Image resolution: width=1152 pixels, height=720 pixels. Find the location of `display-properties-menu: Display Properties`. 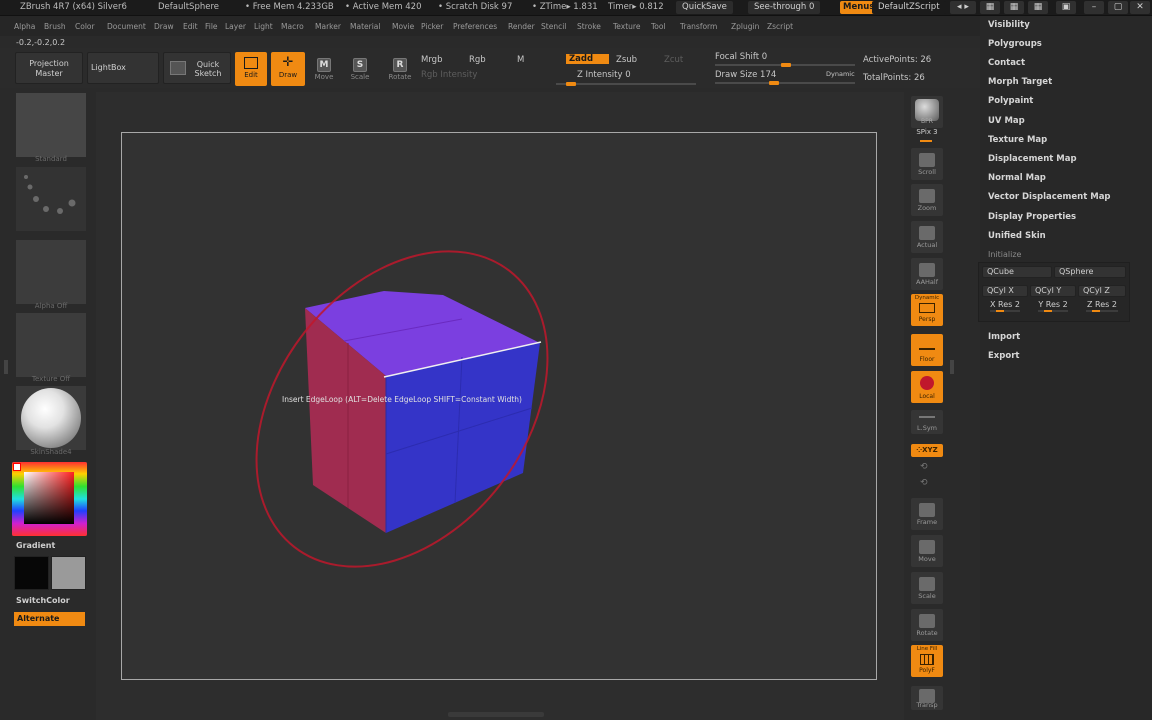

display-properties-menu: Display Properties is located at coordinates (1032, 217).